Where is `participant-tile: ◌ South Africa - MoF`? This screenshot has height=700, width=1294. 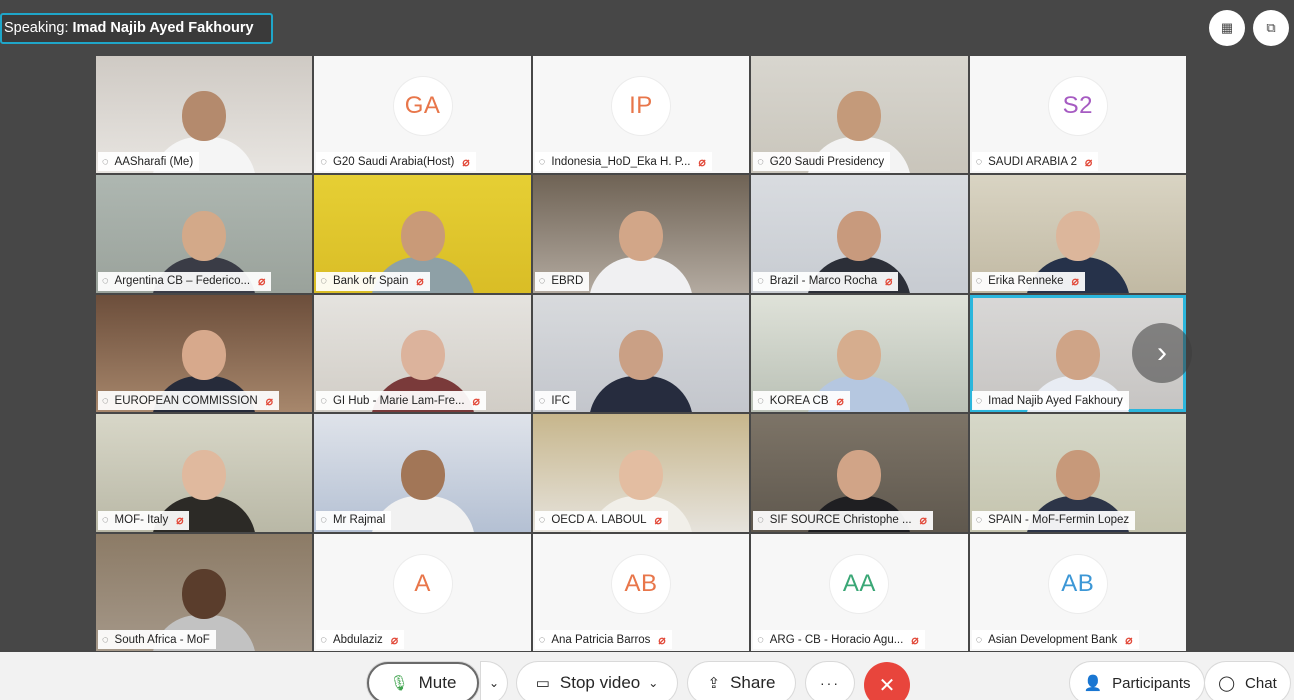
participant-tile: ◌ South Africa - MoF is located at coordinates (204, 592).